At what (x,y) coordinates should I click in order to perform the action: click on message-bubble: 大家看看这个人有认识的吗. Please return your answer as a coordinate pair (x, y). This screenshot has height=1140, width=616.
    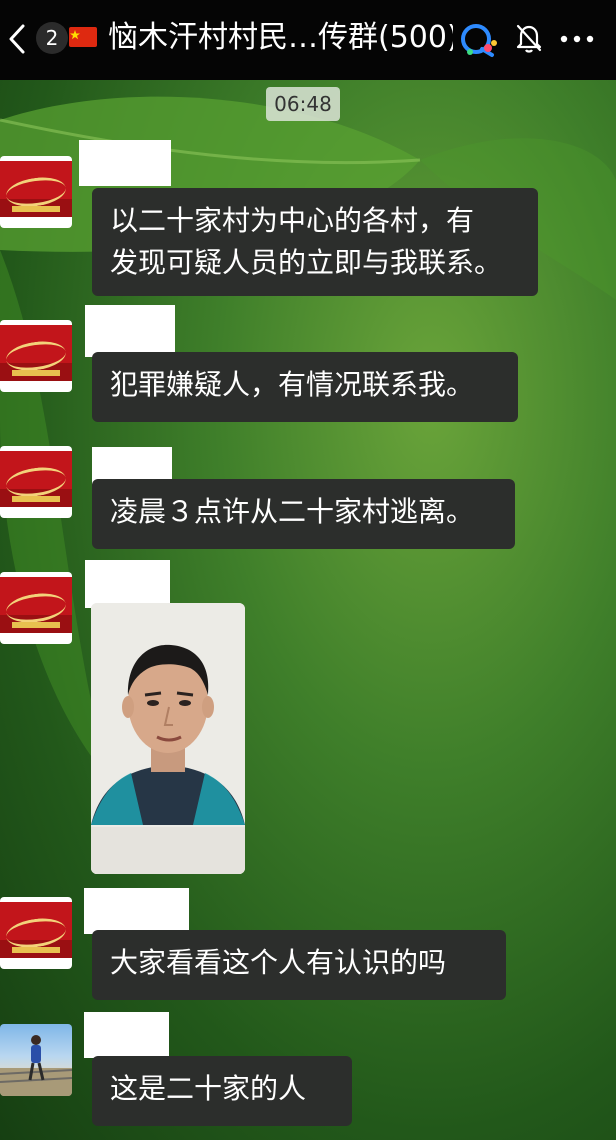
    Looking at the image, I should click on (299, 965).